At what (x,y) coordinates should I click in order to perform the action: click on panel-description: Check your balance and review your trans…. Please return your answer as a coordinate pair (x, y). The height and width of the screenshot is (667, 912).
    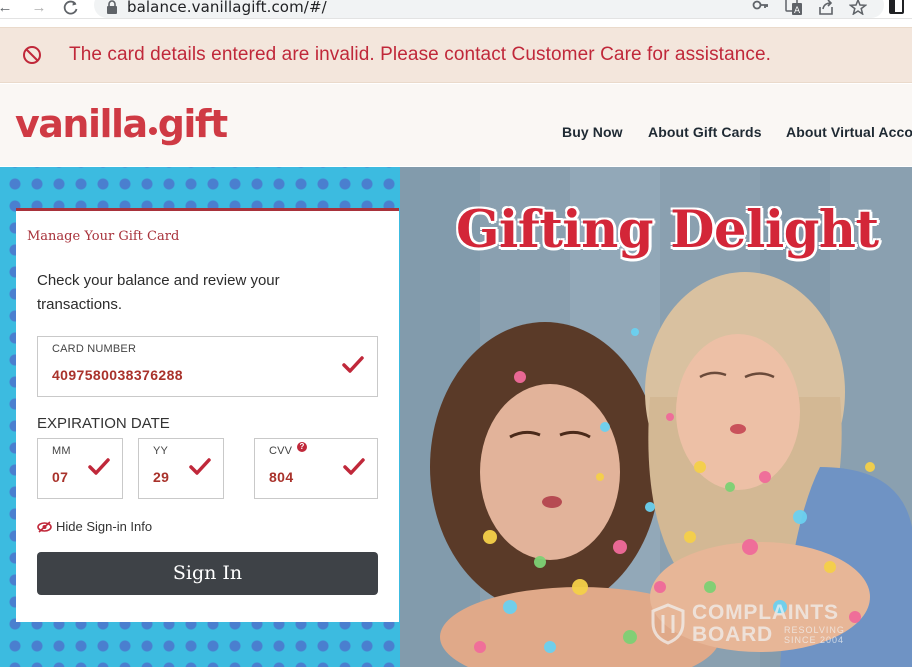
    Looking at the image, I should click on (158, 292).